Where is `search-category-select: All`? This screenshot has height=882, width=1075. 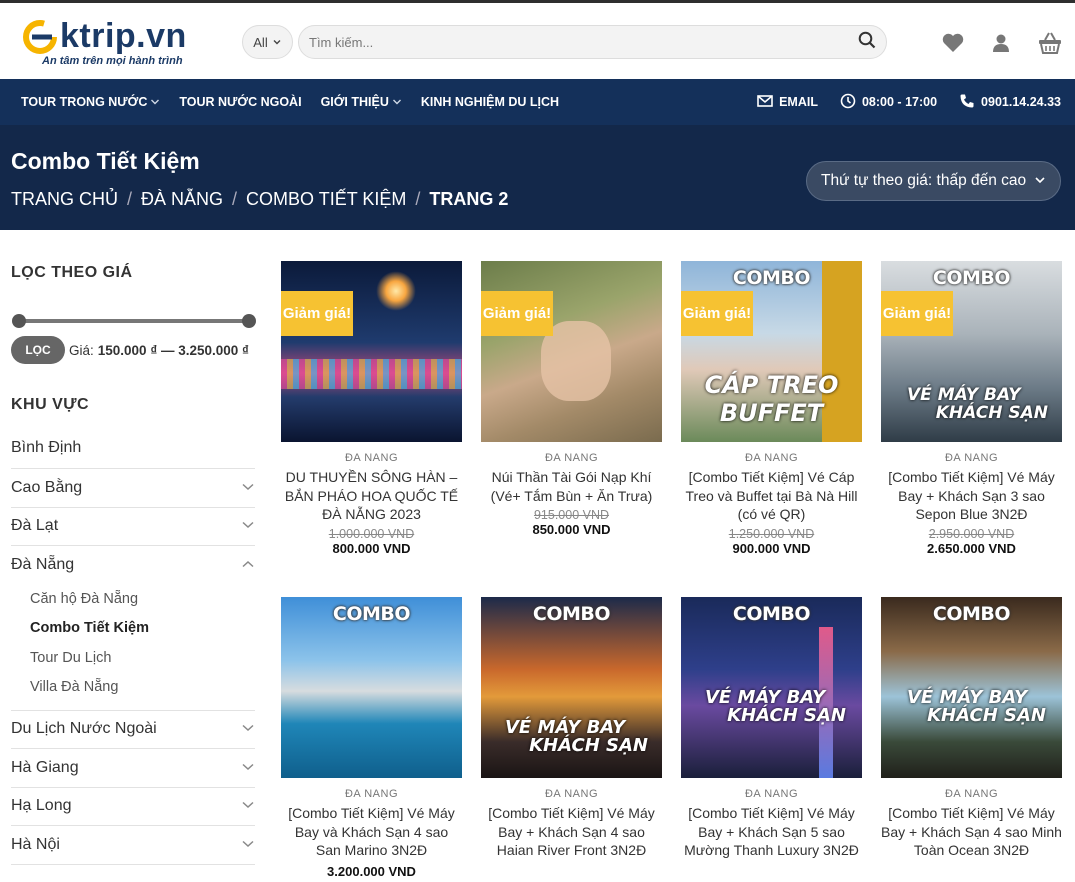 search-category-select: All is located at coordinates (267, 42).